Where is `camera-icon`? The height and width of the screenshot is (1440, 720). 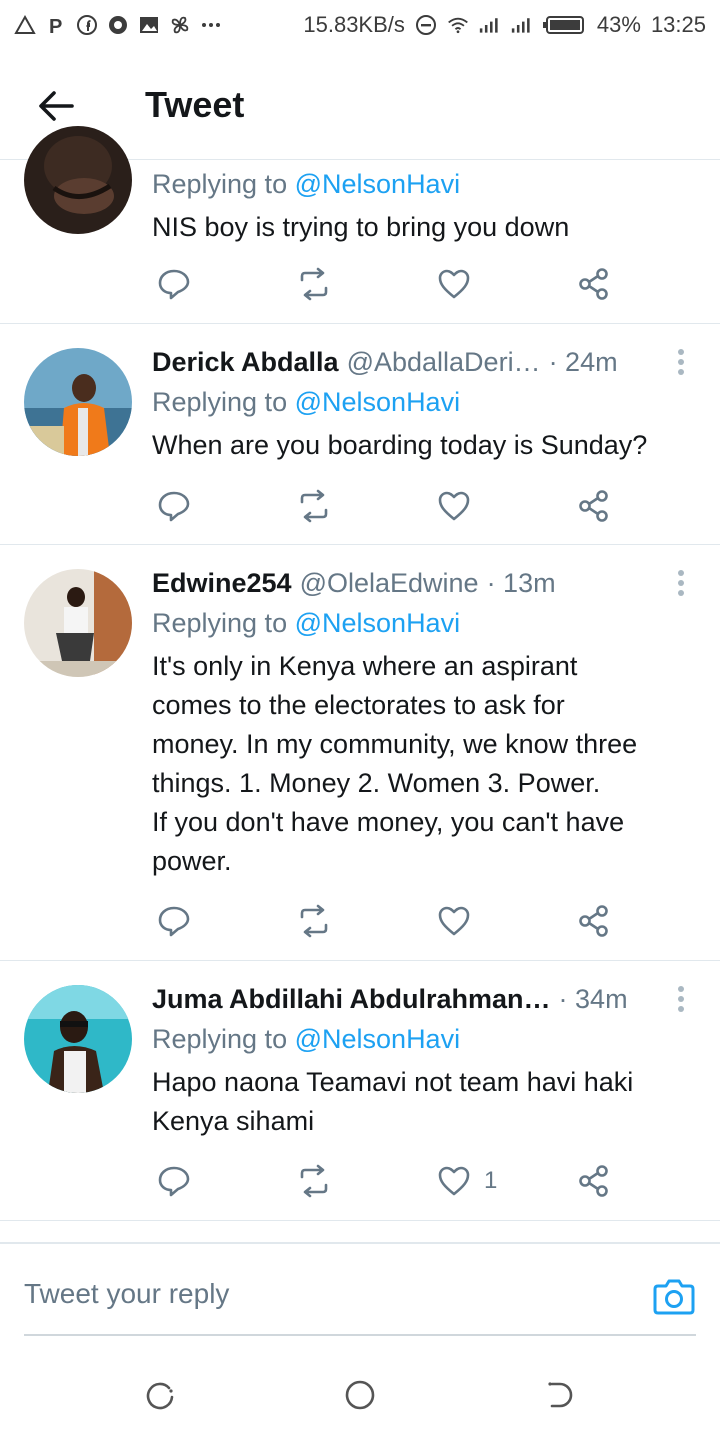 camera-icon is located at coordinates (674, 1297).